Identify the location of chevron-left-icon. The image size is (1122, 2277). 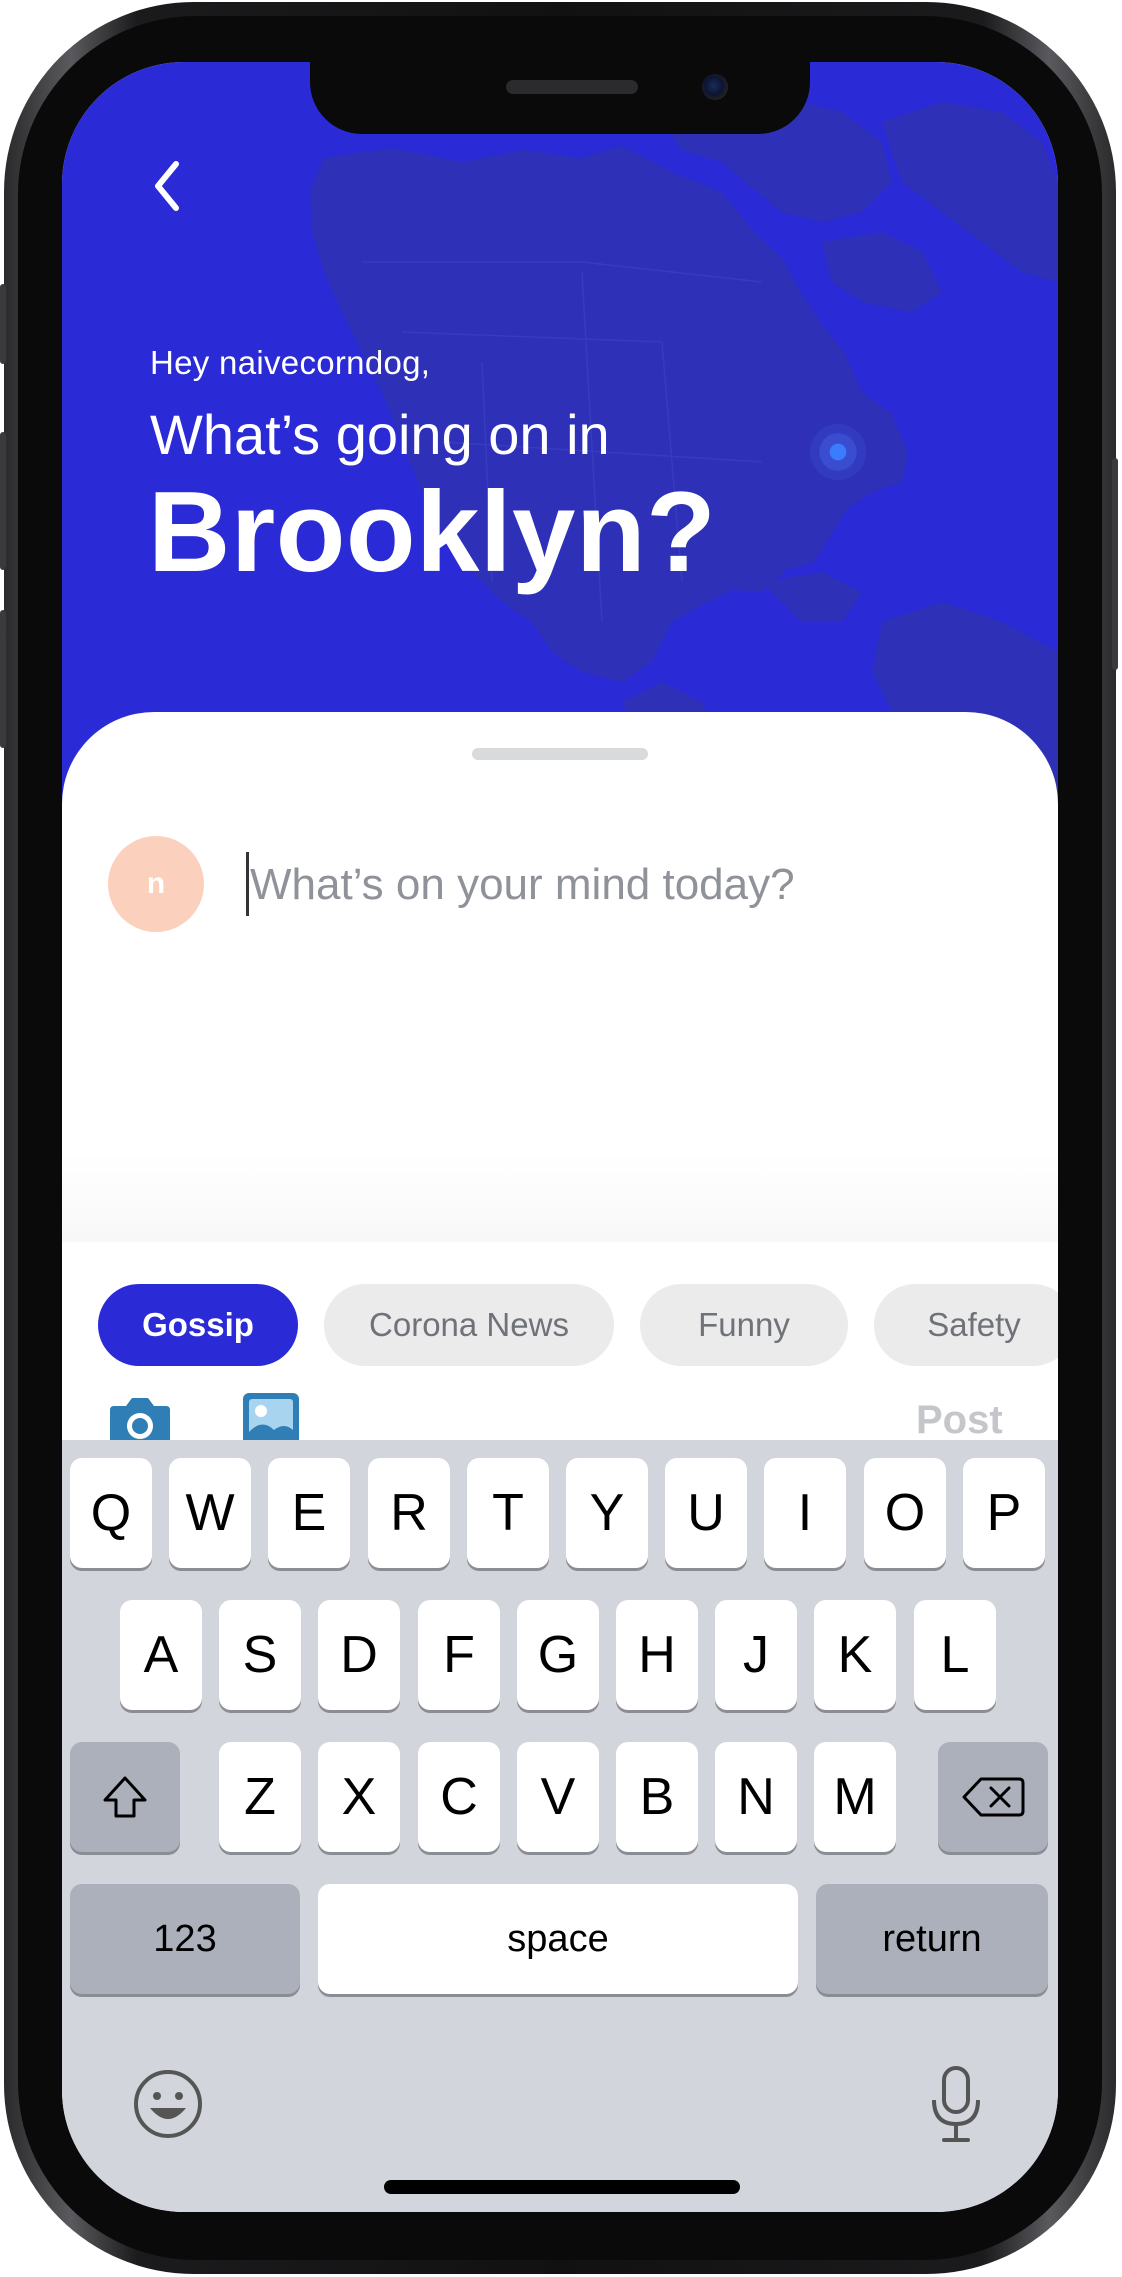
(167, 186).